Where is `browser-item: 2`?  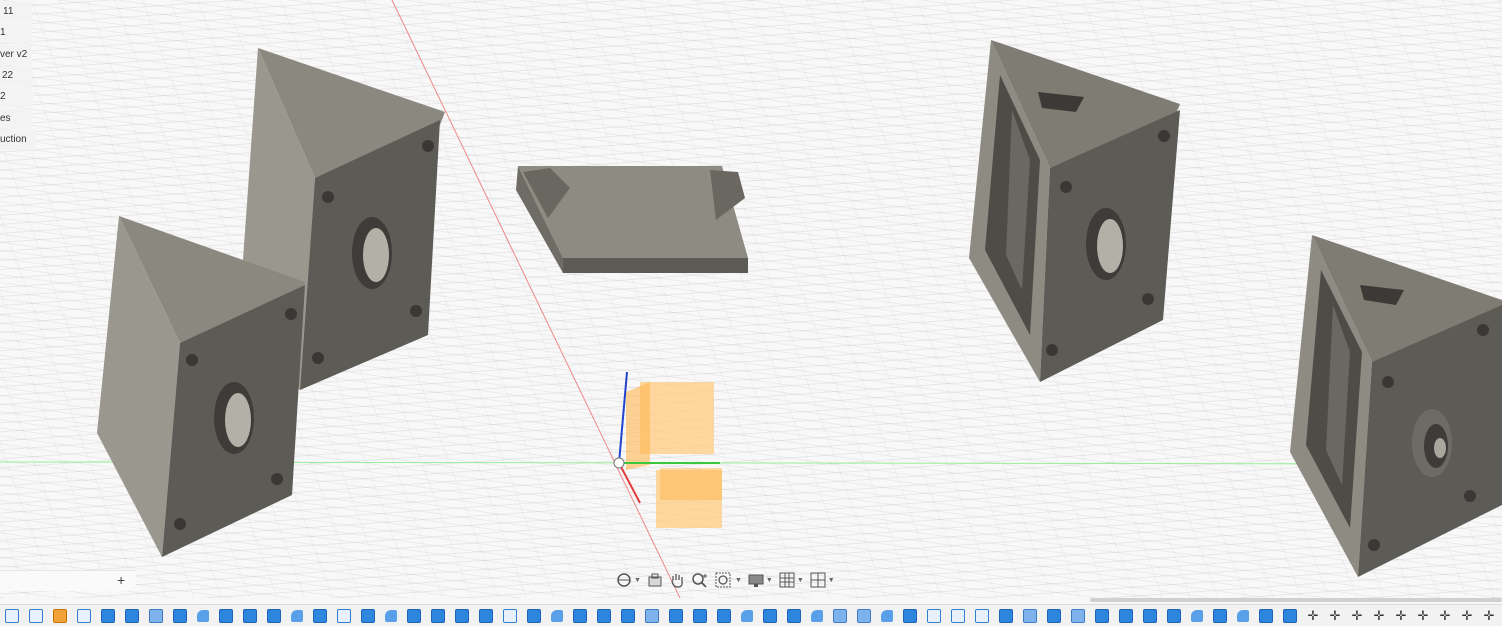 browser-item: 2 is located at coordinates (16, 97).